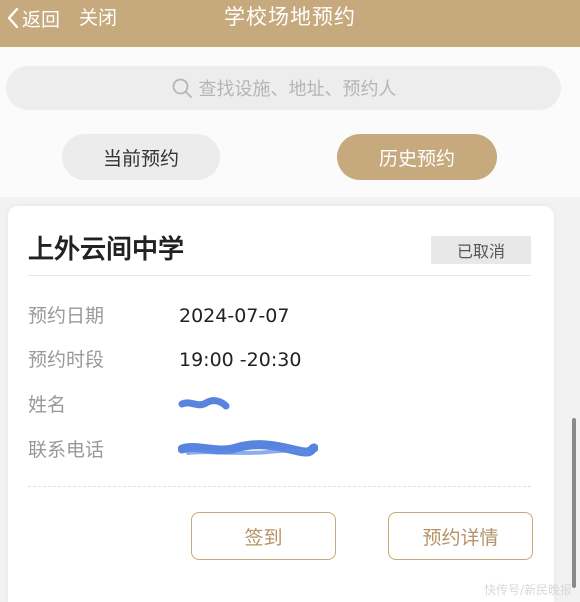 The image size is (580, 602). Describe the element at coordinates (66, 316) in the screenshot. I see `field-label: 预约日期` at that location.